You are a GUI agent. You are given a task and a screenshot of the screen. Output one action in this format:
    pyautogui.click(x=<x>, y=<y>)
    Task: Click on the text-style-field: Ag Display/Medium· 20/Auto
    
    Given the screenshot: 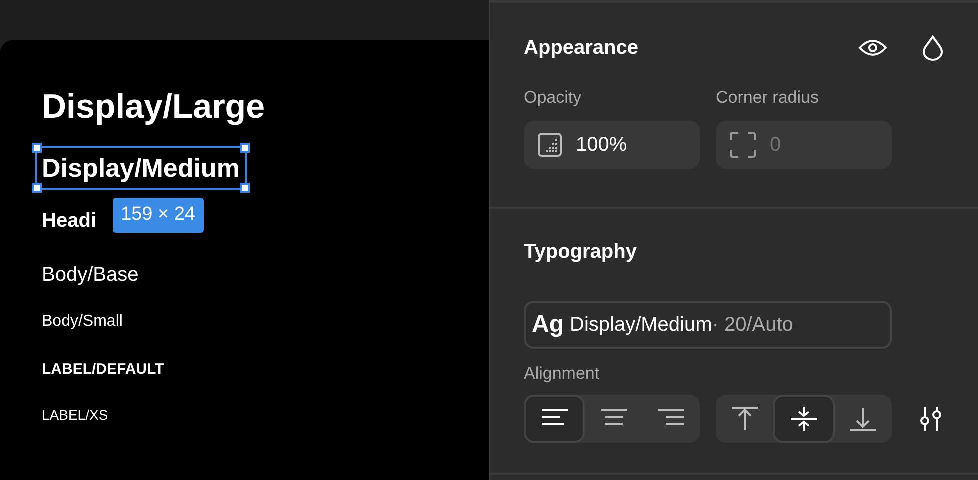 What is the action you would take?
    pyautogui.click(x=708, y=325)
    